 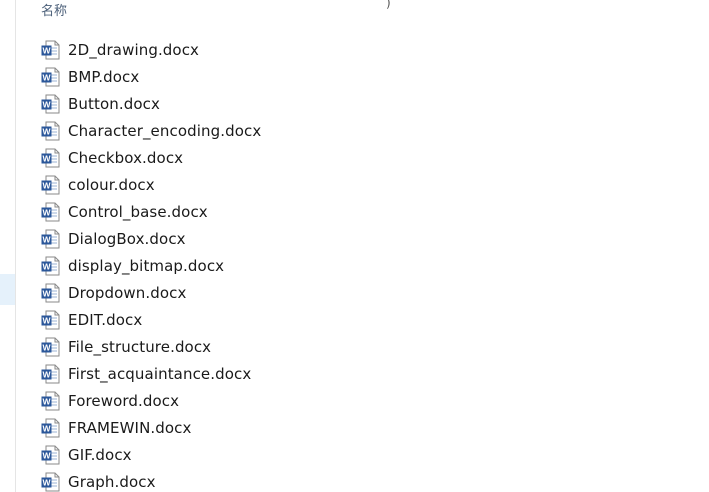 I want to click on file-row: W Foreword.docx, so click(x=151, y=400).